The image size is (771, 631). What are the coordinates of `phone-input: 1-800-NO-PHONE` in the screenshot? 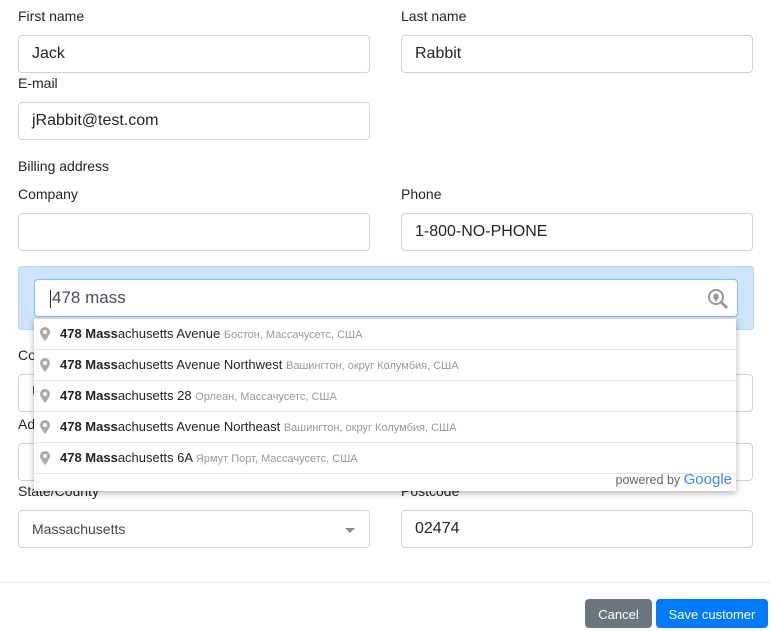 It's located at (577, 232).